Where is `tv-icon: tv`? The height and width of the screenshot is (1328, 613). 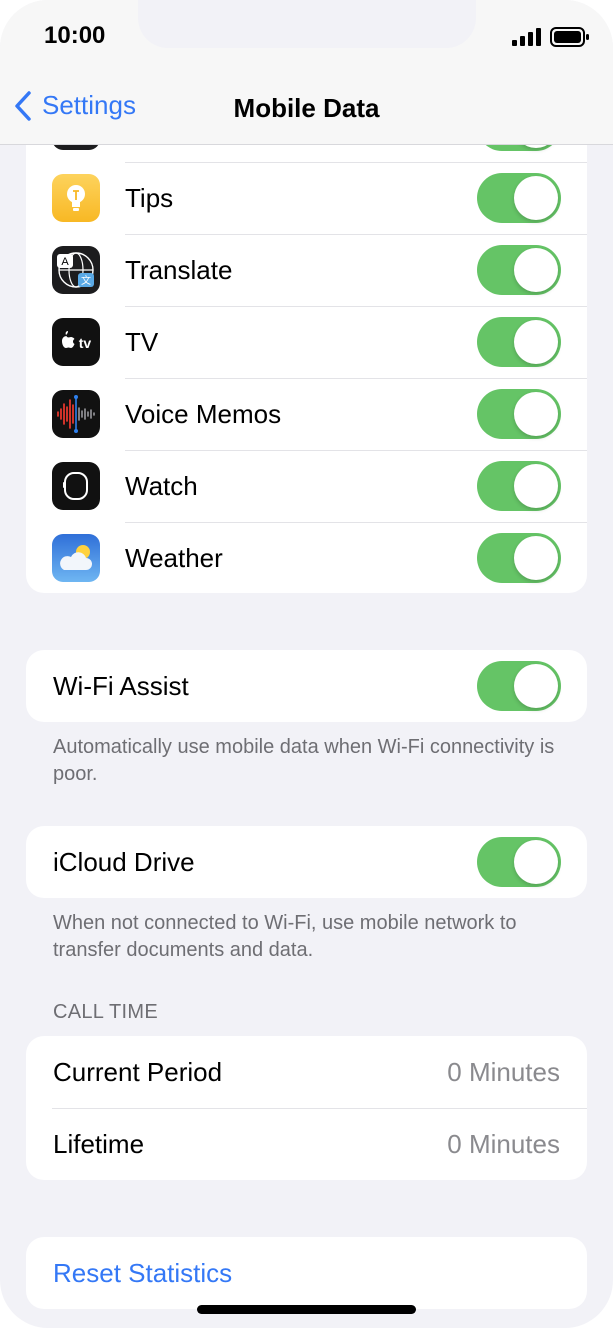 tv-icon: tv is located at coordinates (76, 342).